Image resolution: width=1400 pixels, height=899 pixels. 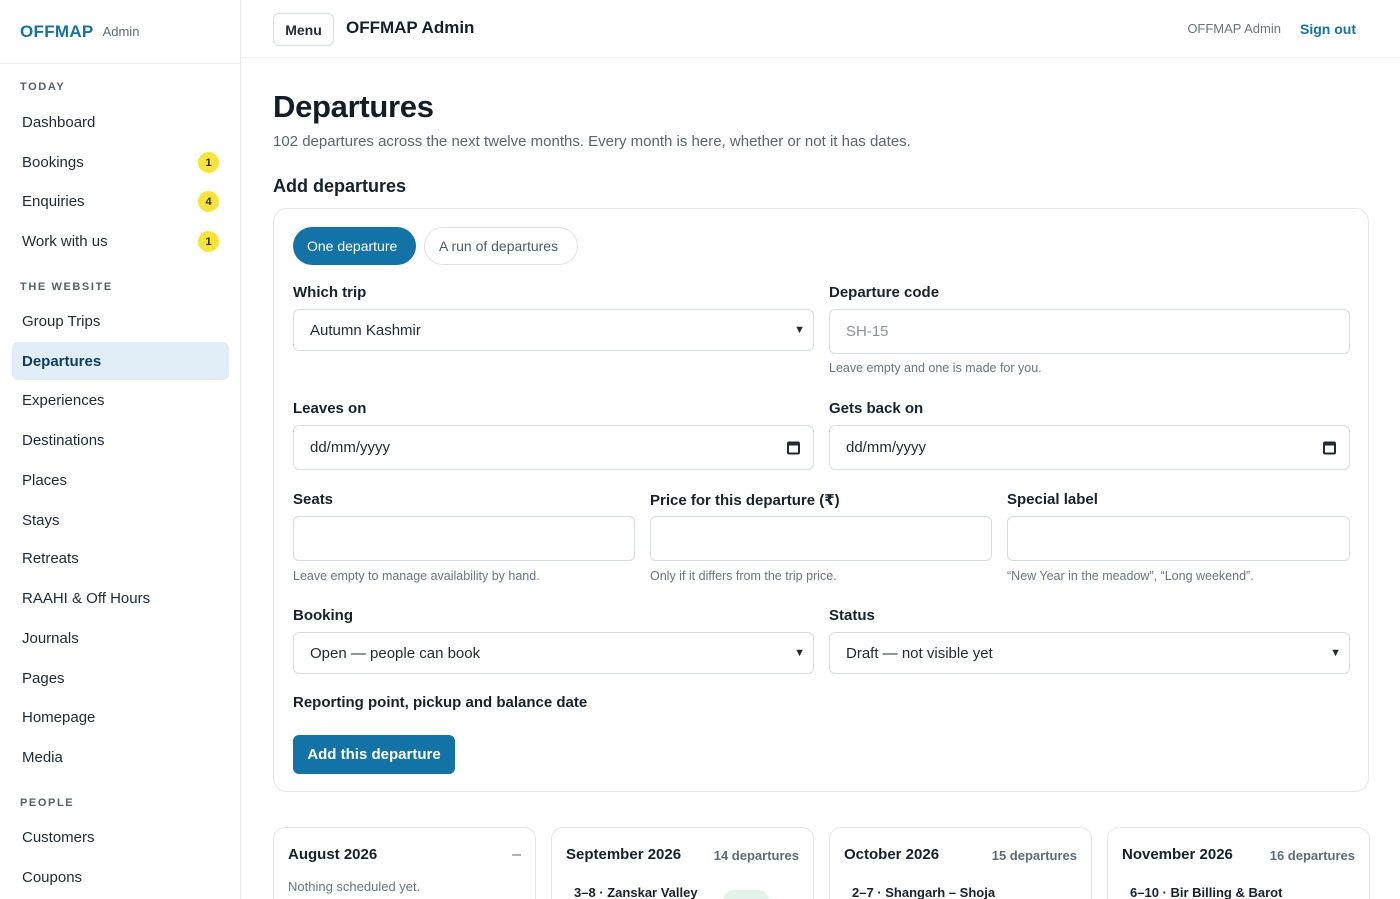 What do you see at coordinates (624, 854) in the screenshot?
I see `month-title: September 2026` at bounding box center [624, 854].